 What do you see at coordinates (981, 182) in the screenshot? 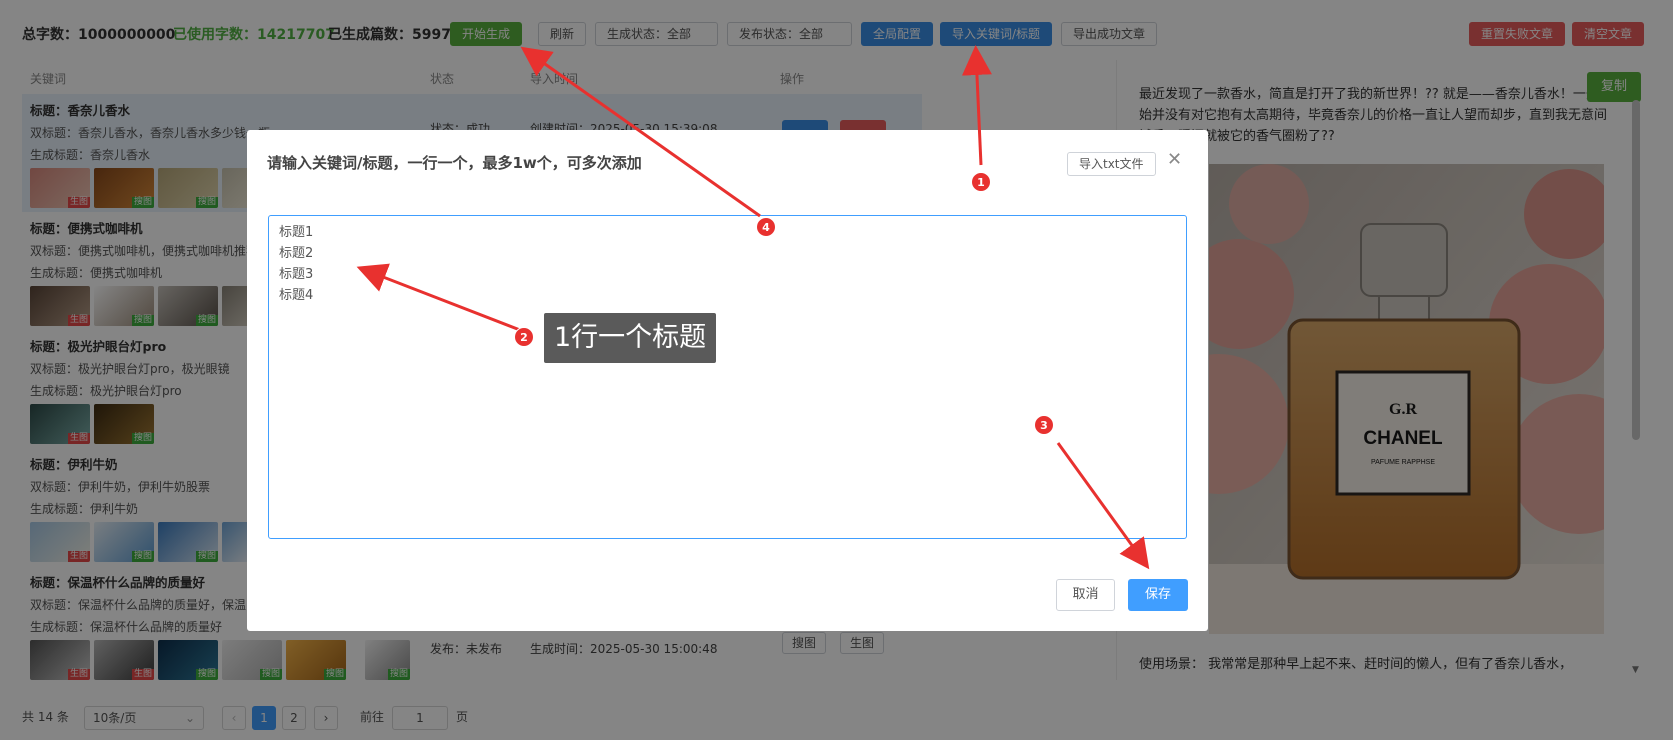
I see `annotation-badge-1: 1` at bounding box center [981, 182].